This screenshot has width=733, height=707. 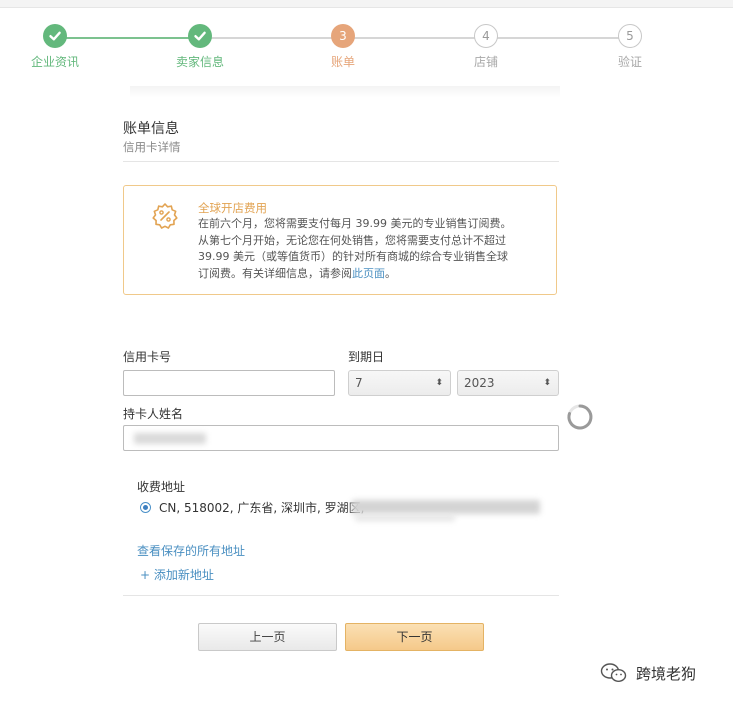 What do you see at coordinates (54, 62) in the screenshot?
I see `step-label: 企业资讯` at bounding box center [54, 62].